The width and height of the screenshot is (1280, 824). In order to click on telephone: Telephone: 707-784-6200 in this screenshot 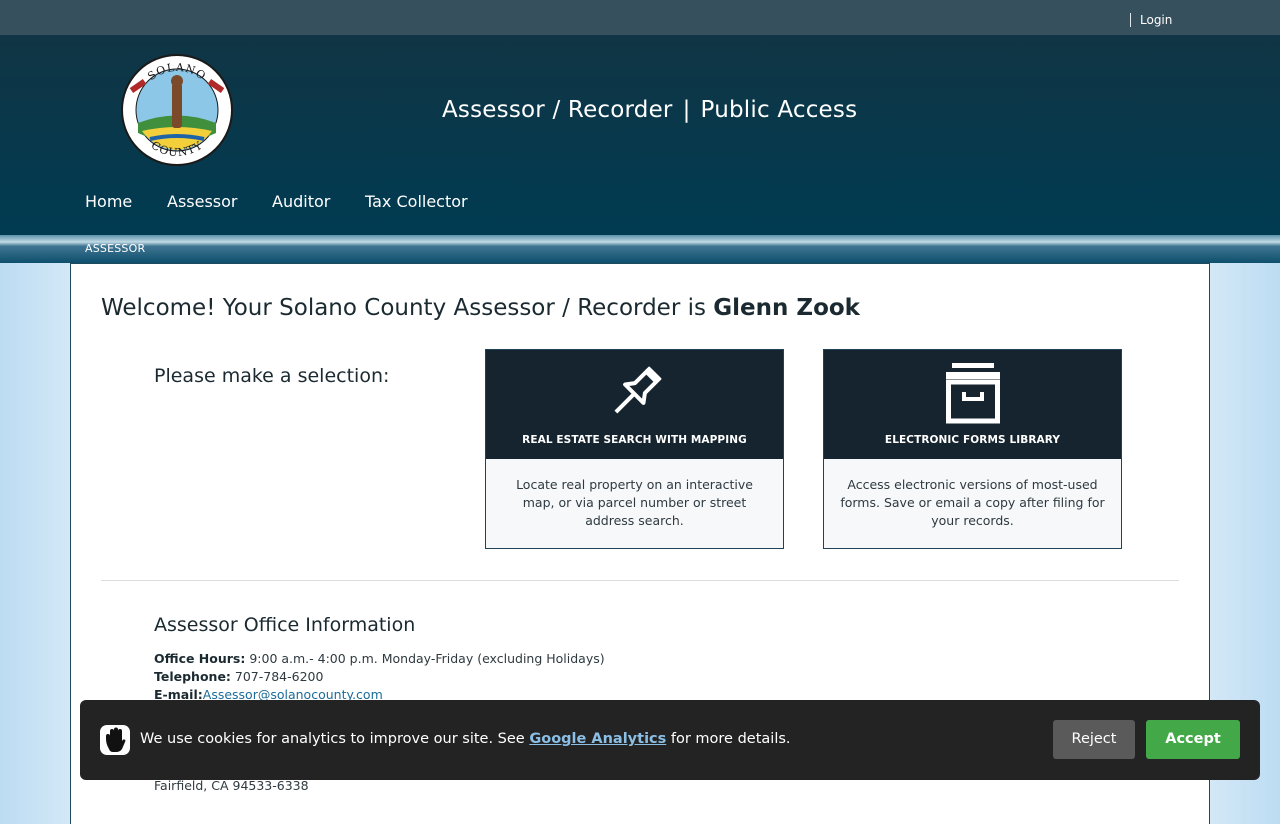, I will do `click(238, 676)`.